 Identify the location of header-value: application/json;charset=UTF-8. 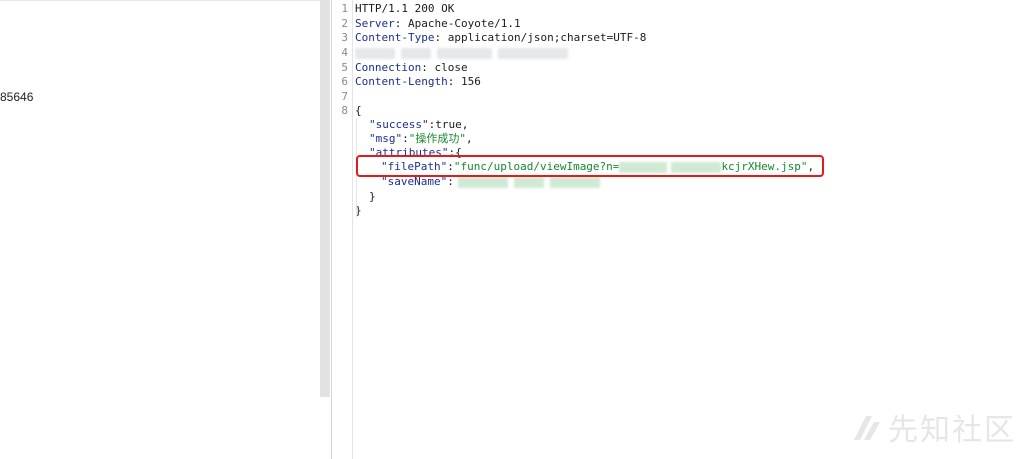
(547, 37).